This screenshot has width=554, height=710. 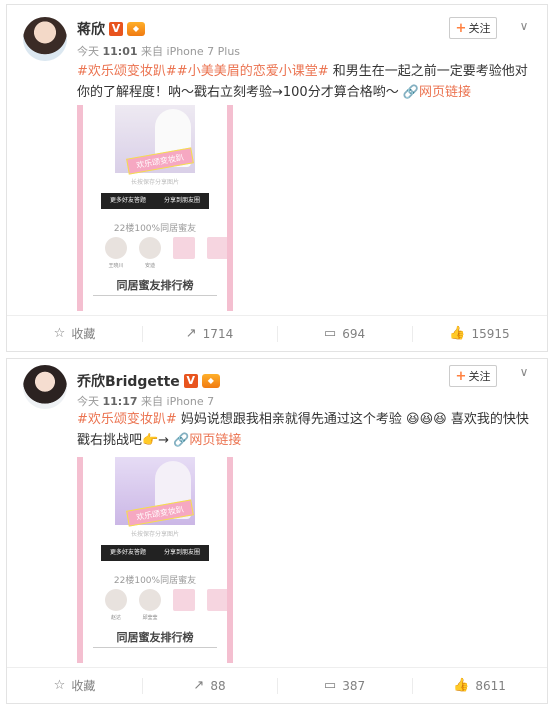 I want to click on post-time: 11:17, so click(x=120, y=401).